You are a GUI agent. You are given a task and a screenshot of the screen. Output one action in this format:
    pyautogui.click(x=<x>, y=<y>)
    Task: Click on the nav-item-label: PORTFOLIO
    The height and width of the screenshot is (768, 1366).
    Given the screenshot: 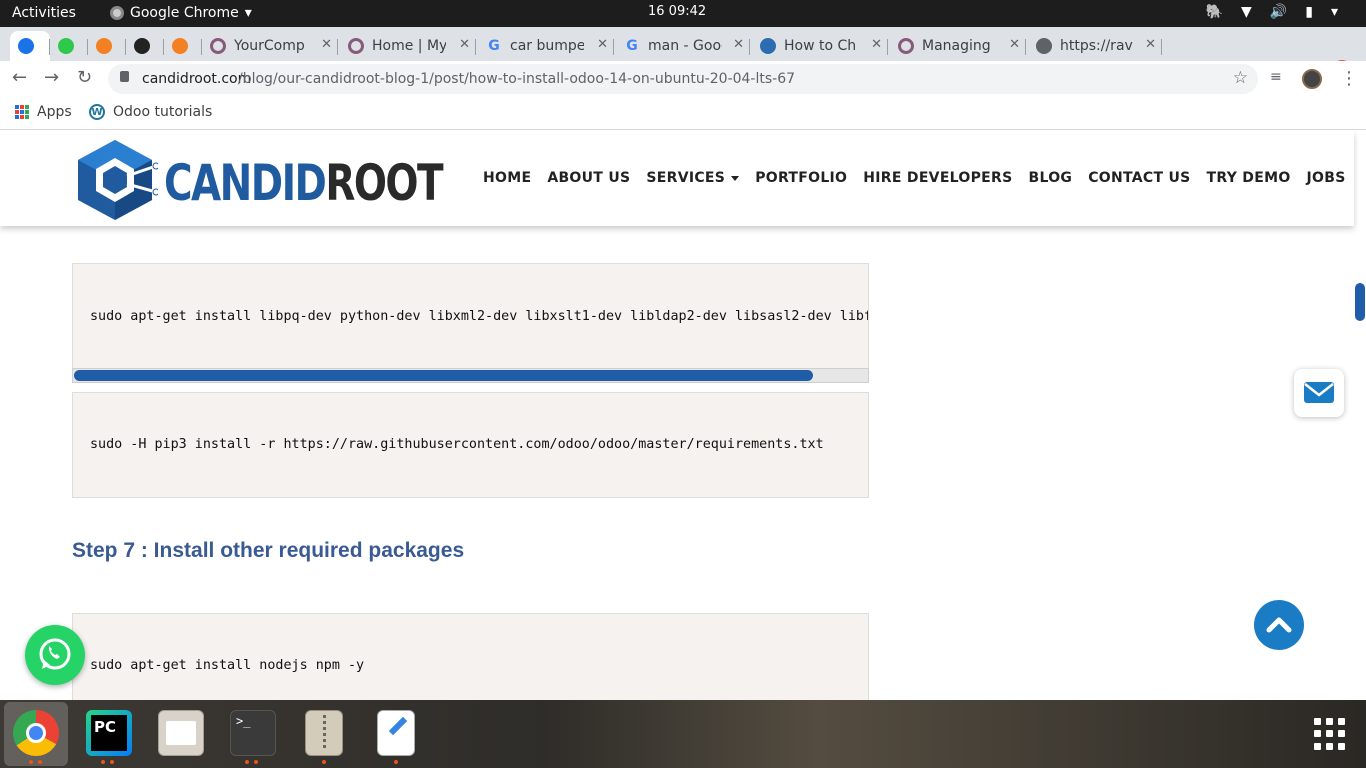 What is the action you would take?
    pyautogui.click(x=801, y=178)
    